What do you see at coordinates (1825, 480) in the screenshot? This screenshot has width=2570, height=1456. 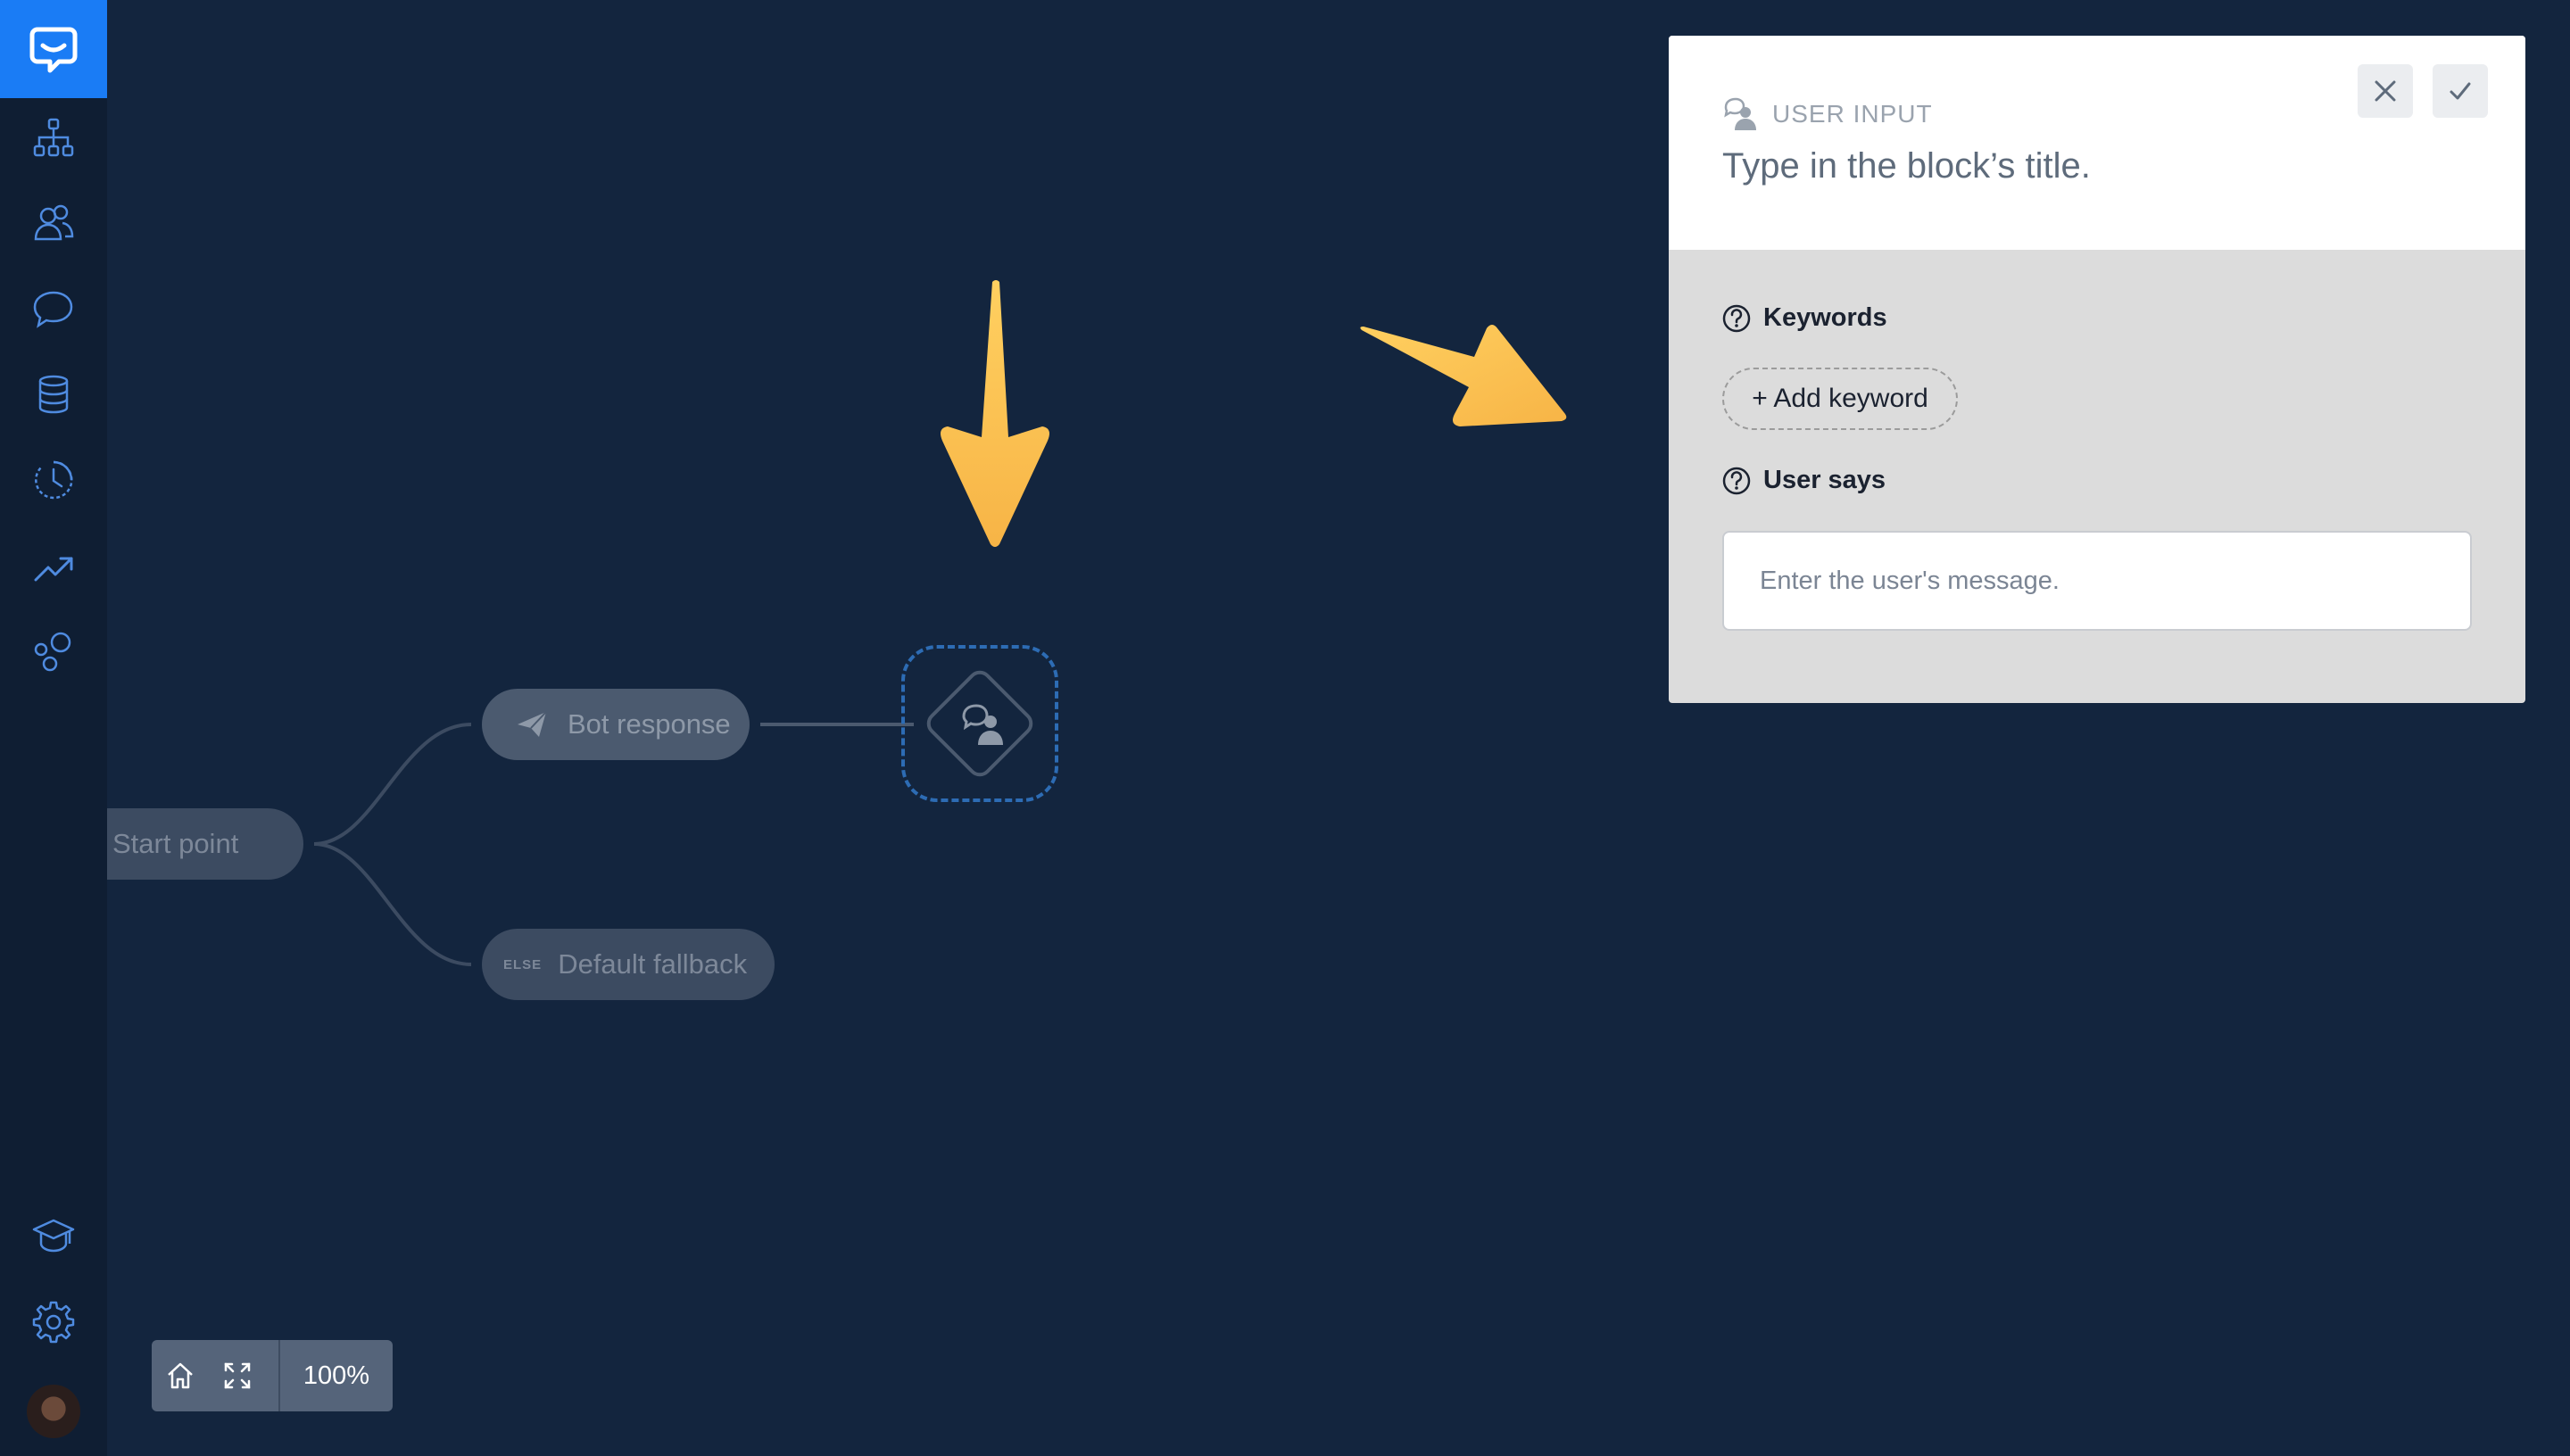 I see `user-says-label: User says` at bounding box center [1825, 480].